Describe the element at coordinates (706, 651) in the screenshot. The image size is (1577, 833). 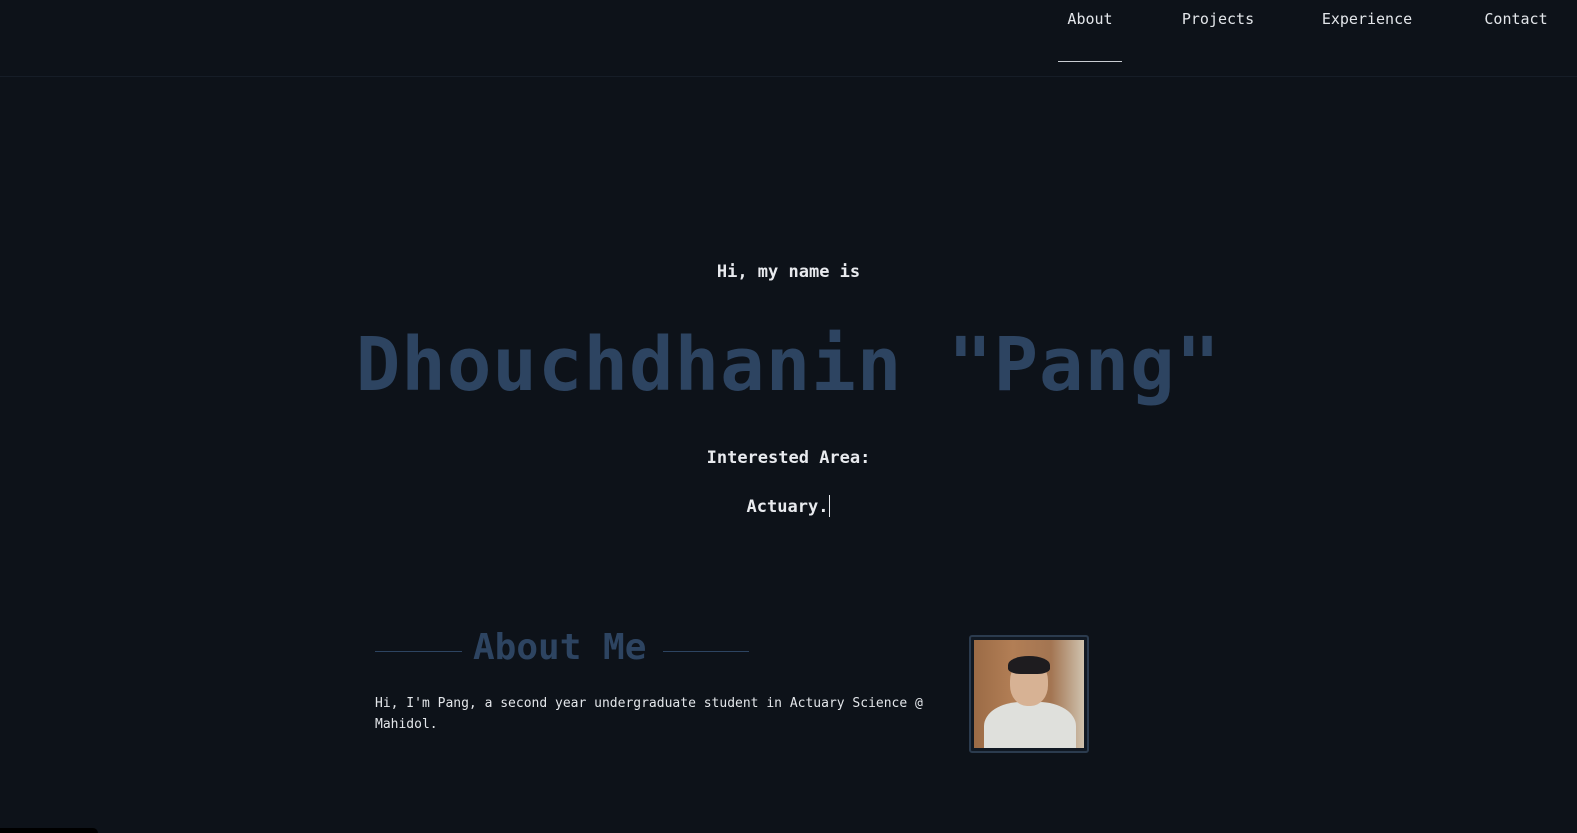
I see `heading-divider-right` at that location.